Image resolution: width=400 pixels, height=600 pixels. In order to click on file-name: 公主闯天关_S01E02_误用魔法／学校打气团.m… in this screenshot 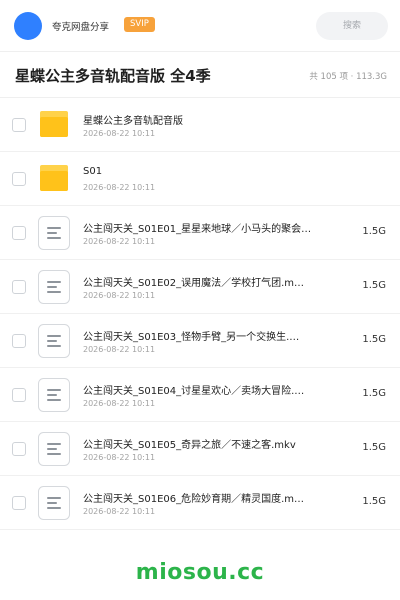, I will do `click(208, 281)`.